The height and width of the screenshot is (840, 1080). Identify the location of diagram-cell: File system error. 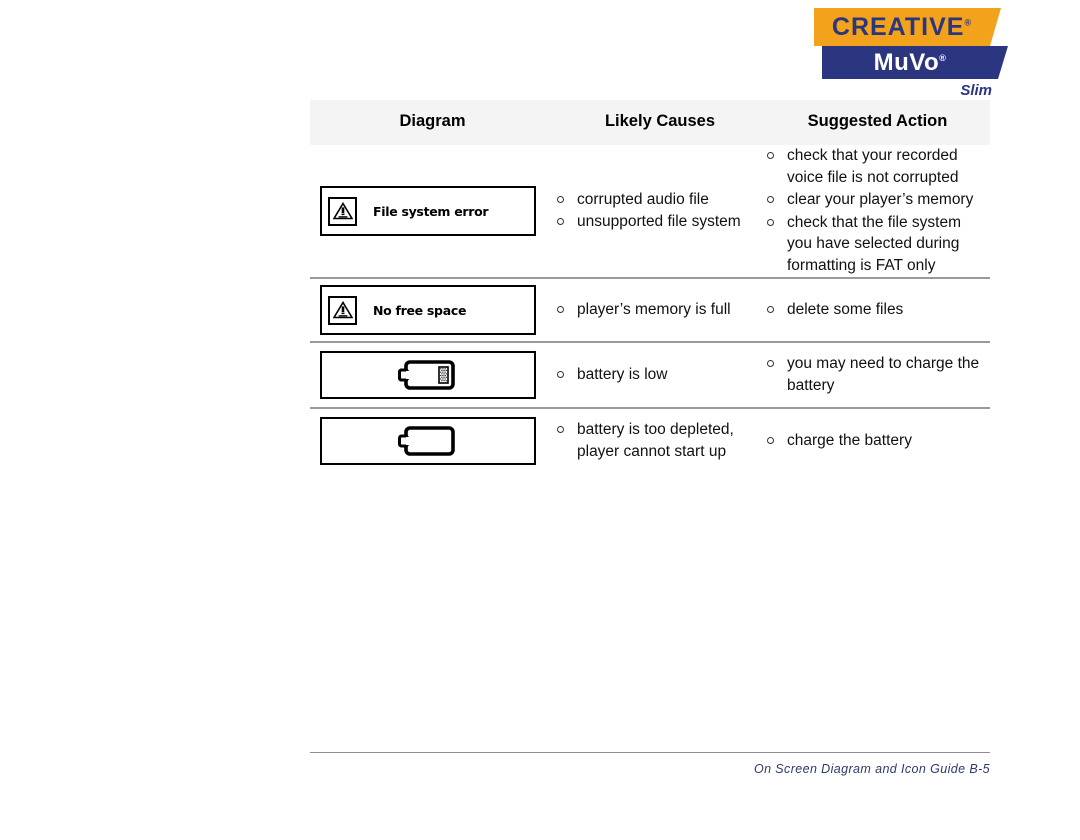
(432, 211).